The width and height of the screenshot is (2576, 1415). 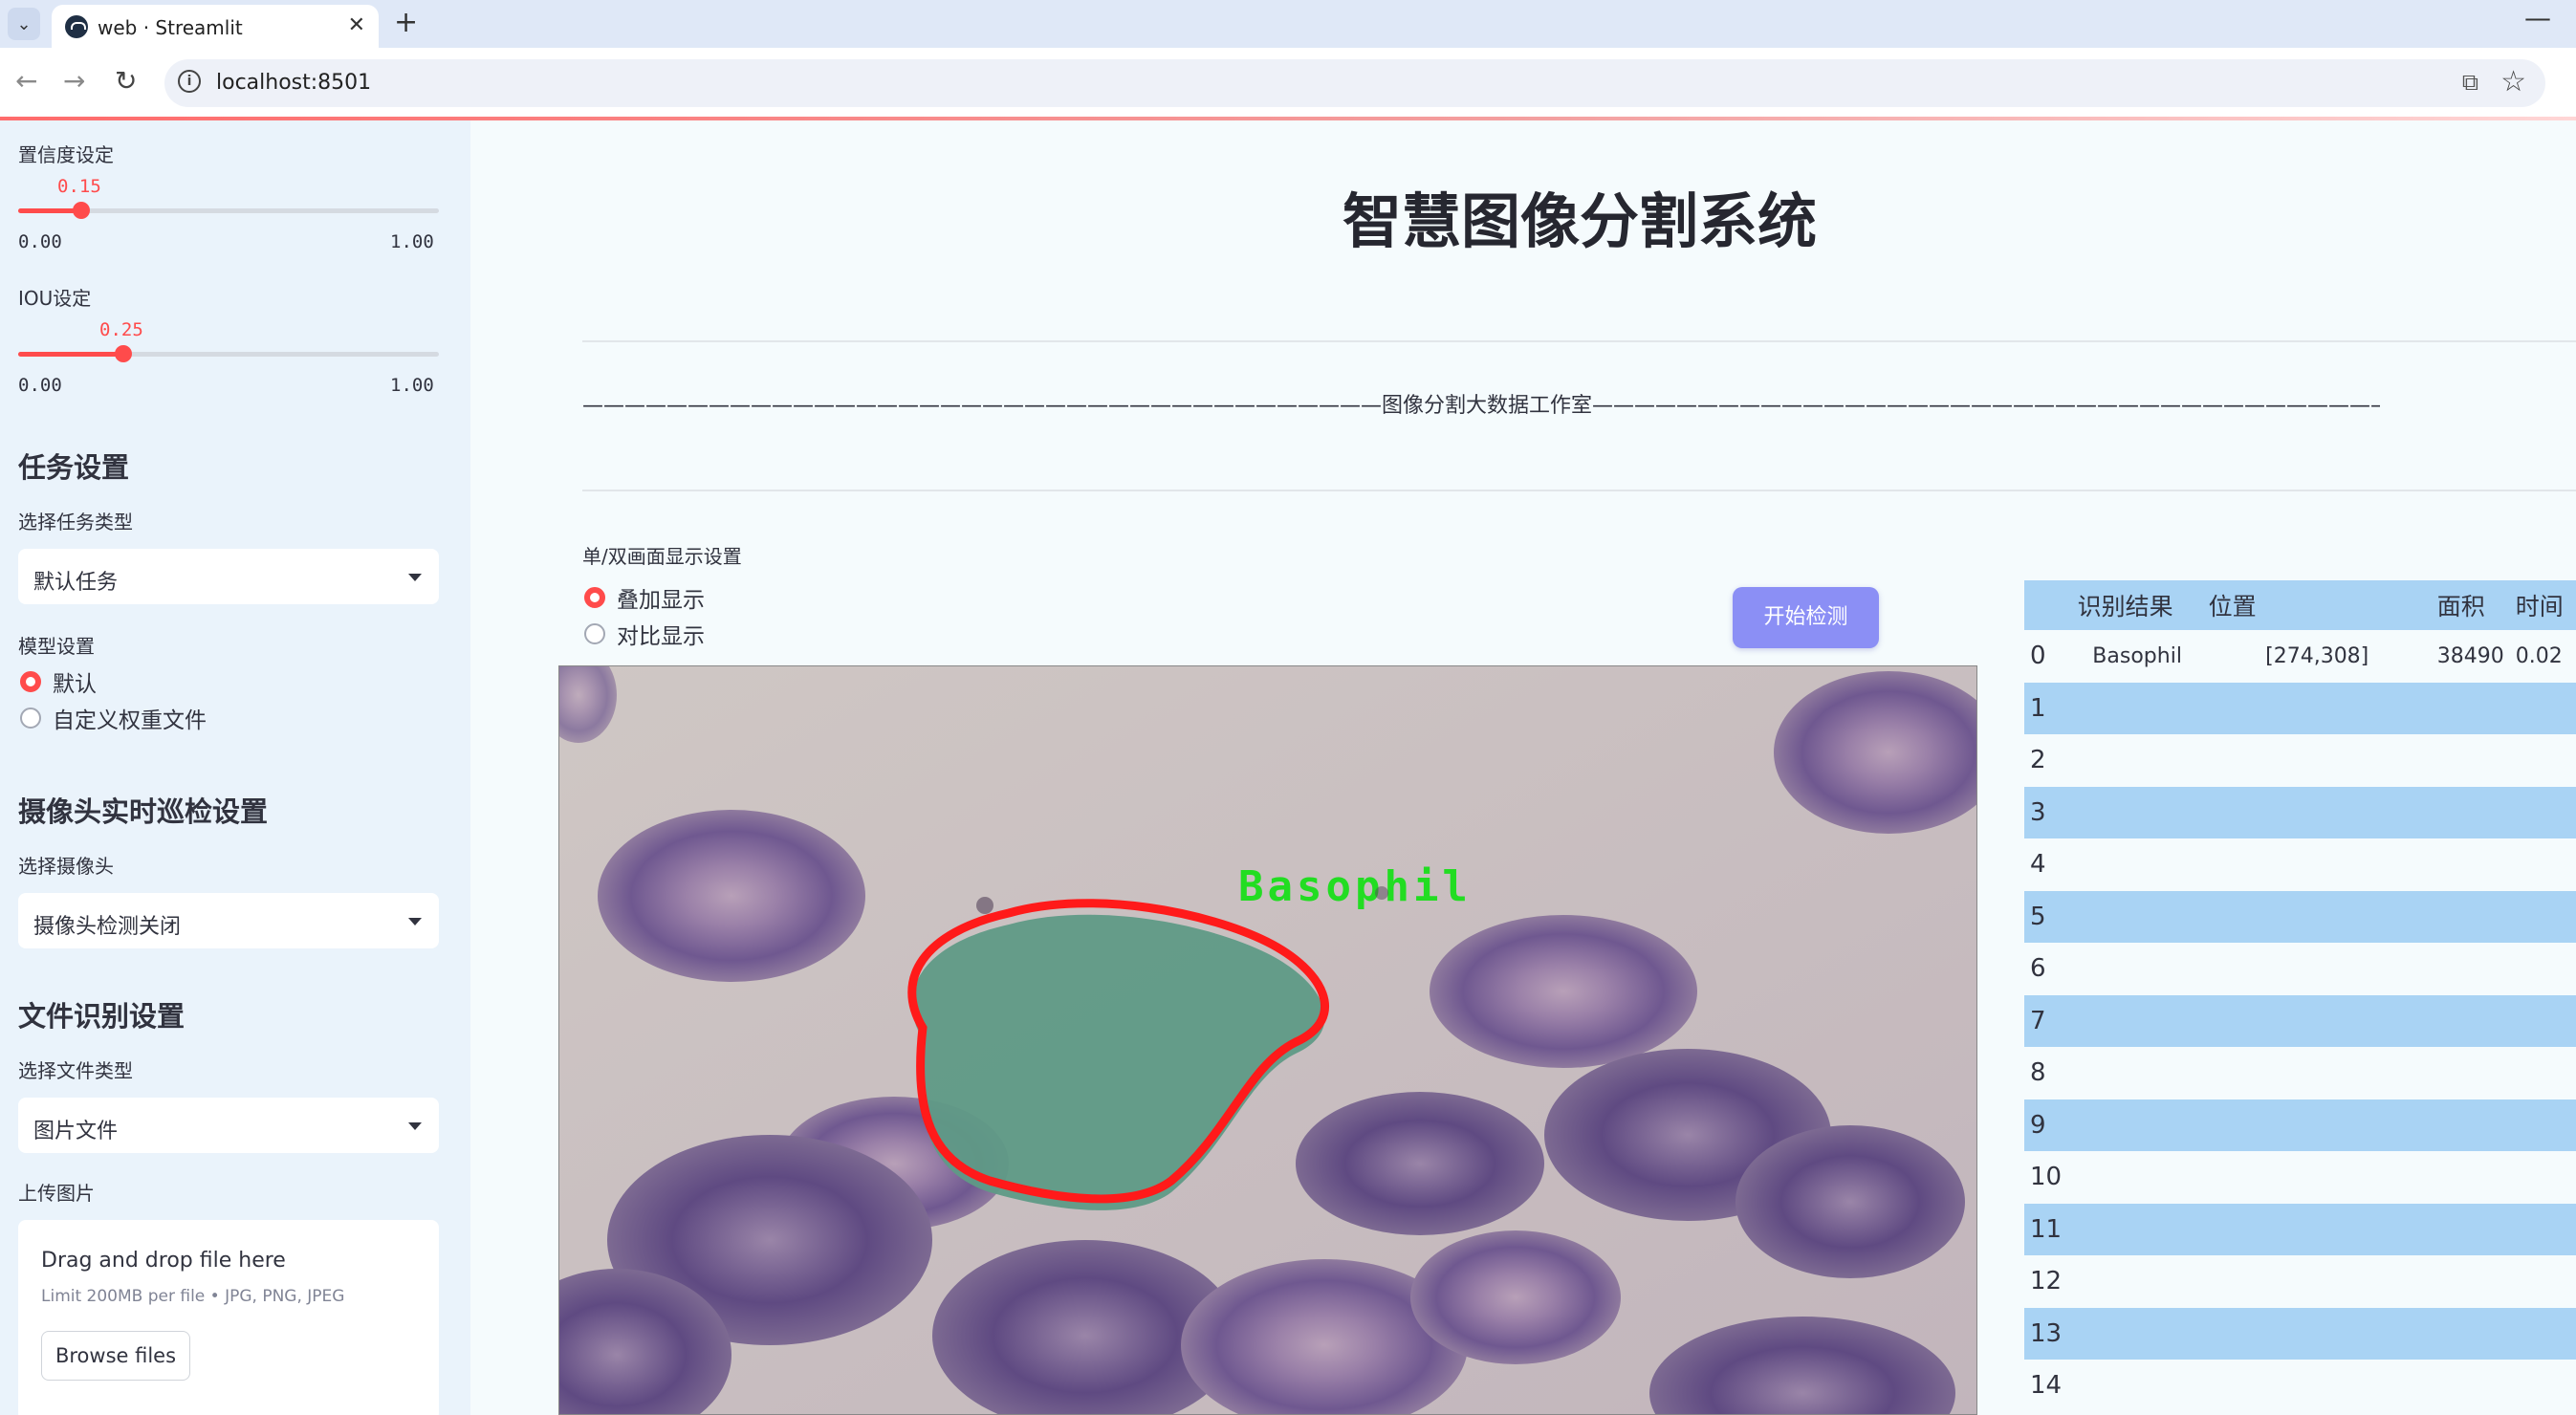 I want to click on file-type-label: 选择文件类型, so click(x=75, y=1070).